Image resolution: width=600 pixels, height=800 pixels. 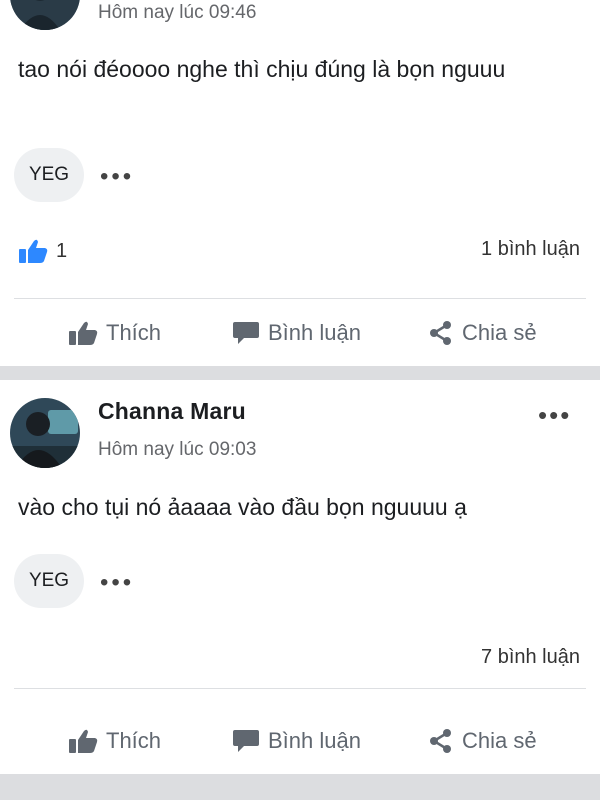 I want to click on like-count-text: 1, so click(x=62, y=250).